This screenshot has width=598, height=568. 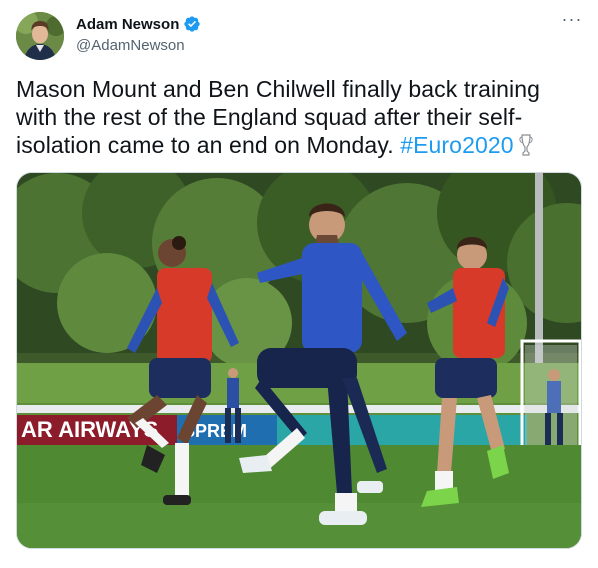 What do you see at coordinates (456, 145) in the screenshot?
I see `hashtag-link: #Euro2020` at bounding box center [456, 145].